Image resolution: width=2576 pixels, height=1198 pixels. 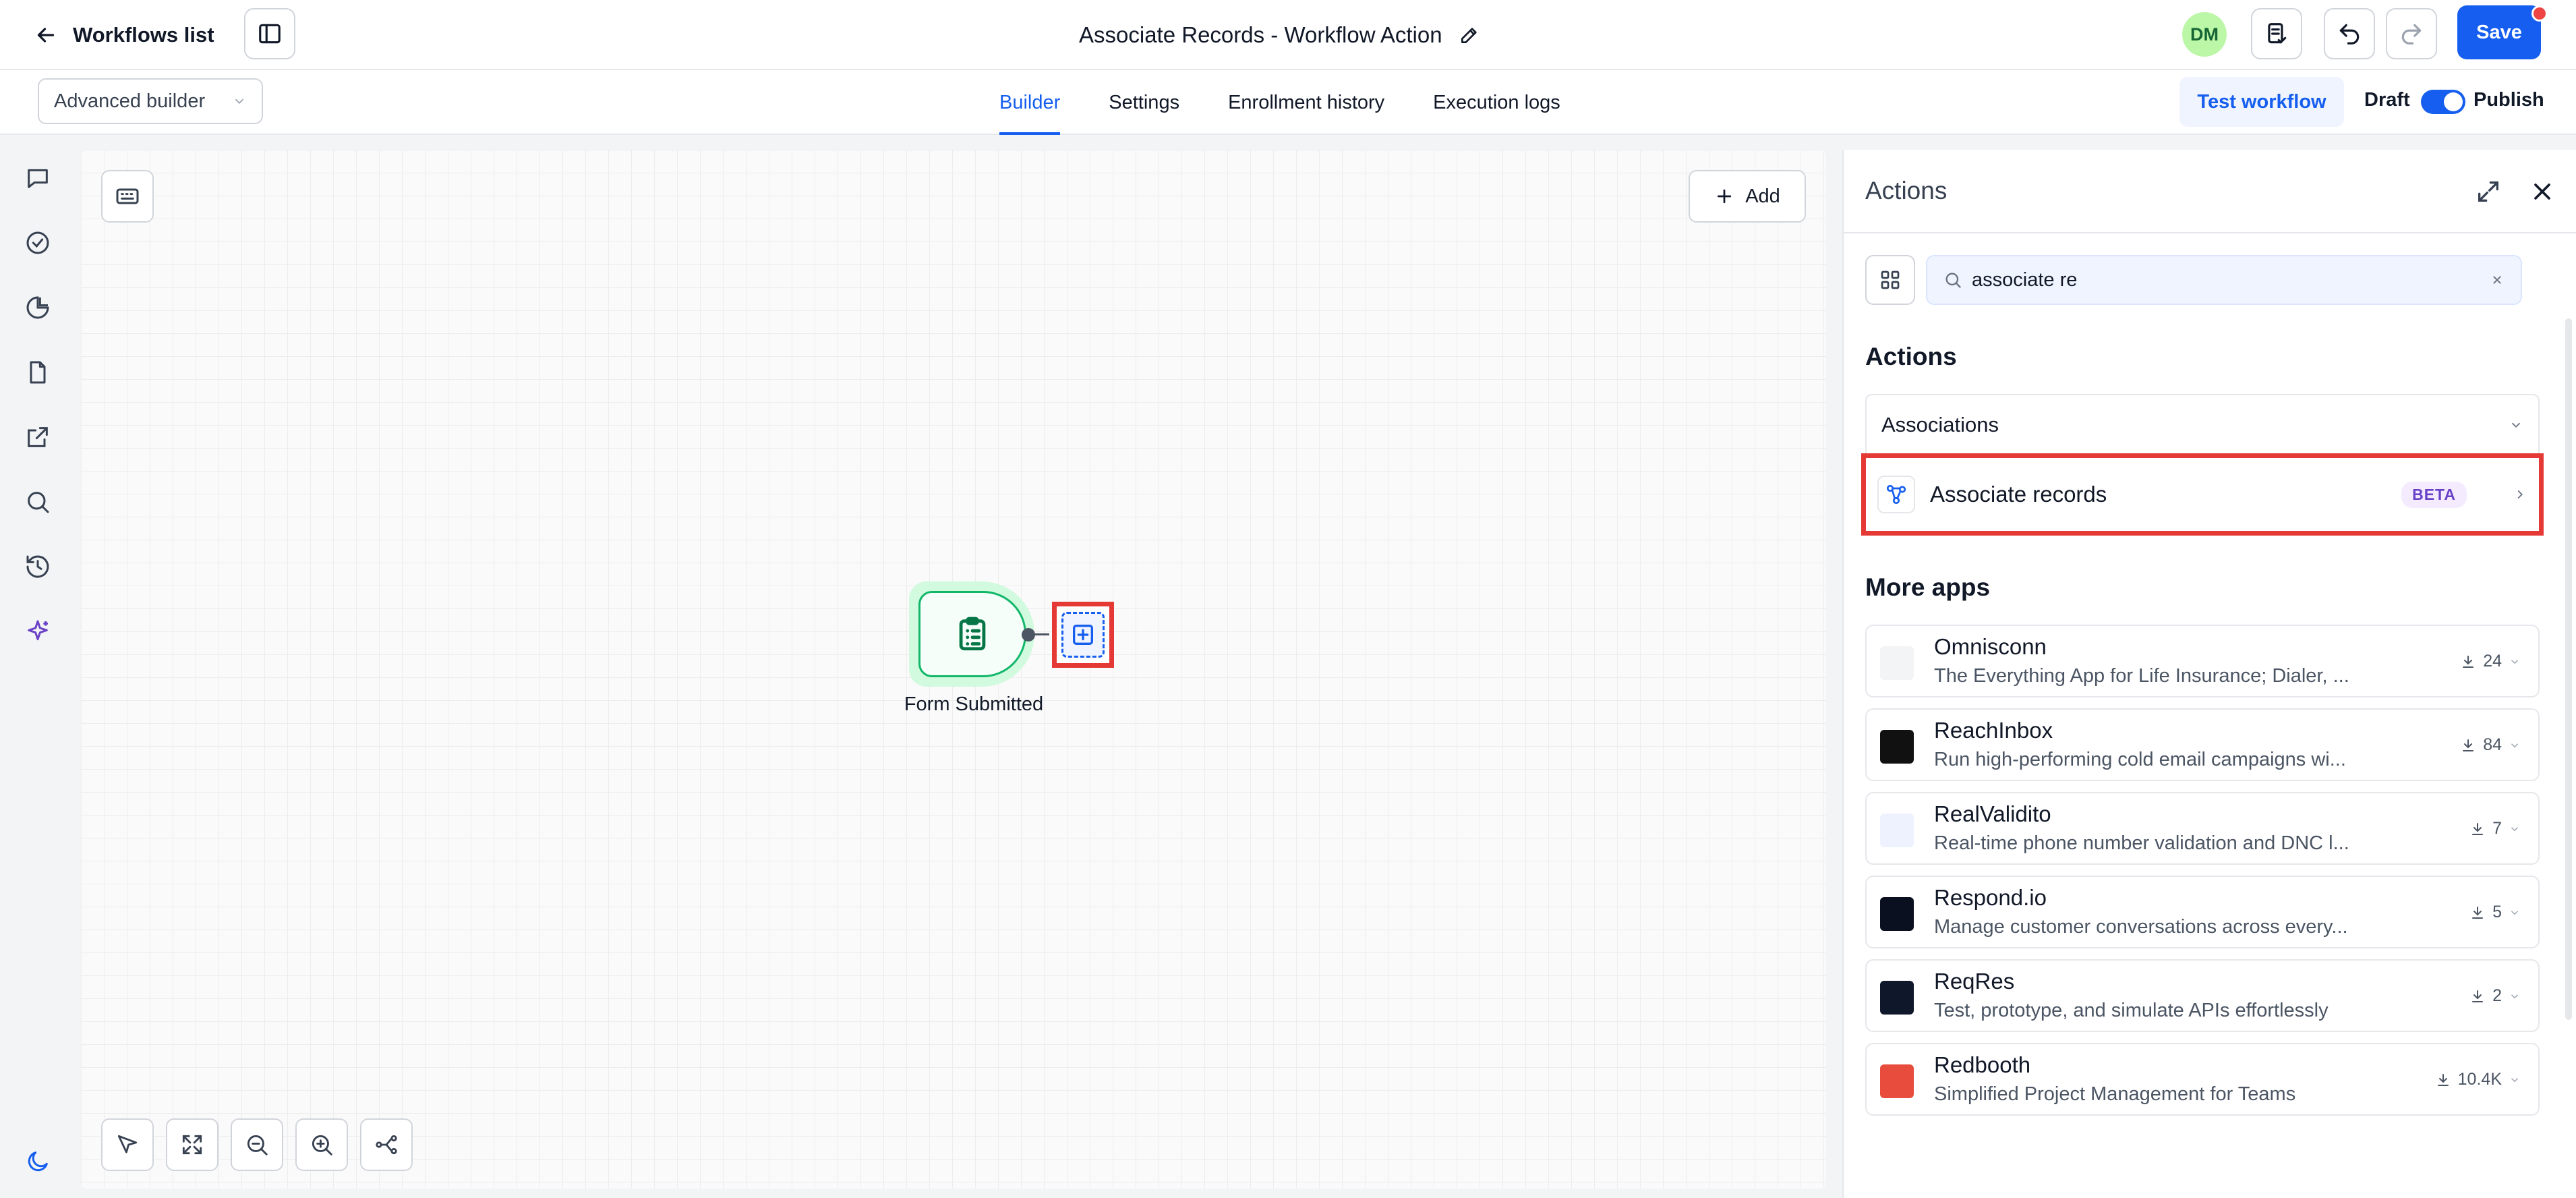 What do you see at coordinates (974, 704) in the screenshot?
I see `trigger-node-label: Form Submitted` at bounding box center [974, 704].